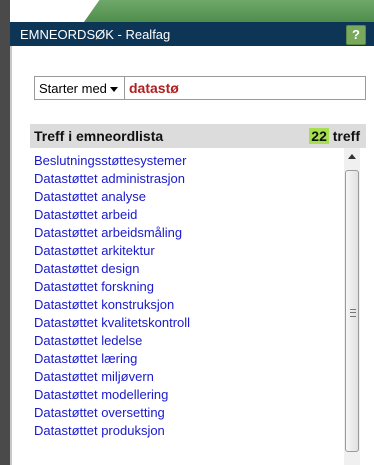  I want to click on match-mode-select: Starter med, so click(79, 88).